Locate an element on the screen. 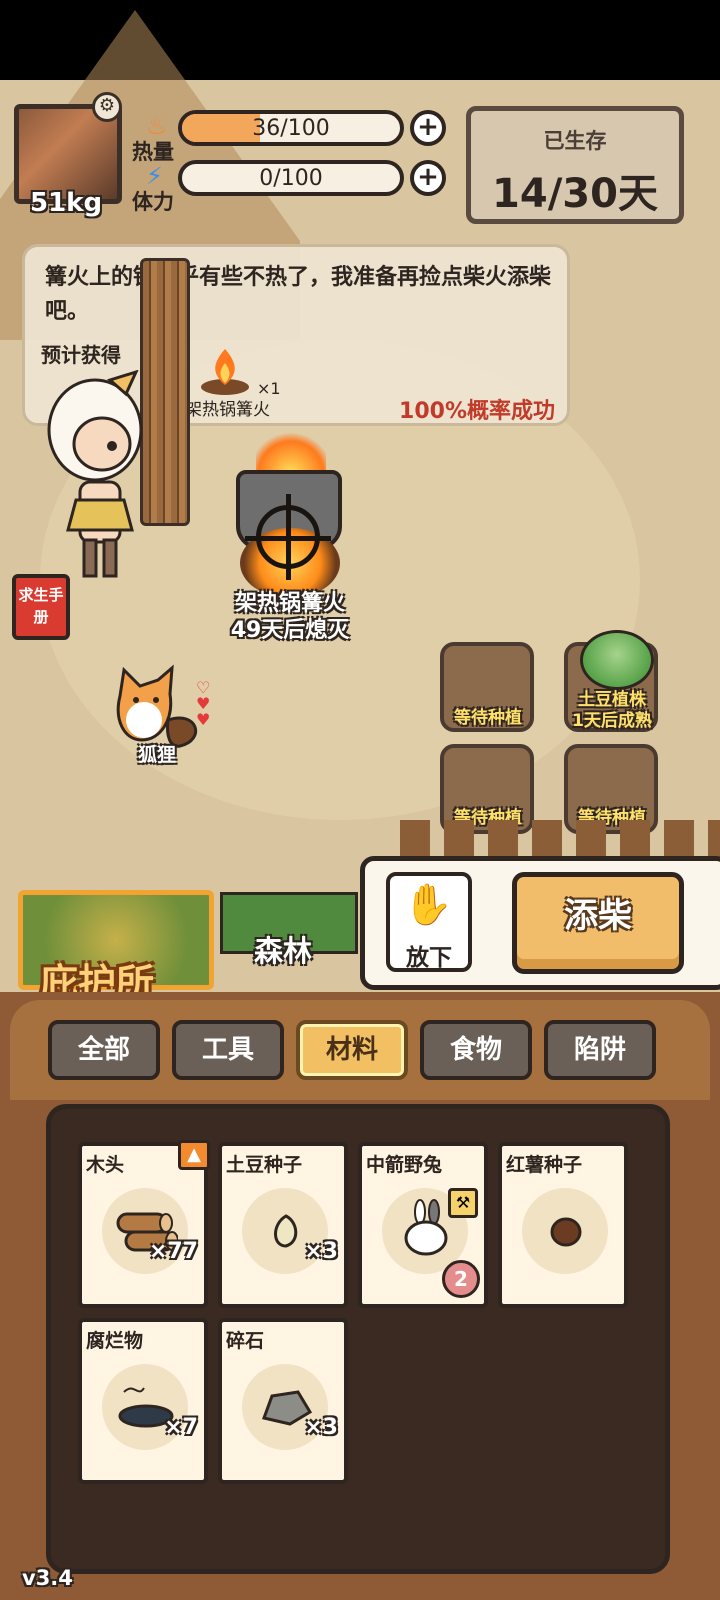  dialog-message: 篝火上的锅似乎有些不热了，我准备再捡点柴火添柴吧。 is located at coordinates (298, 294).